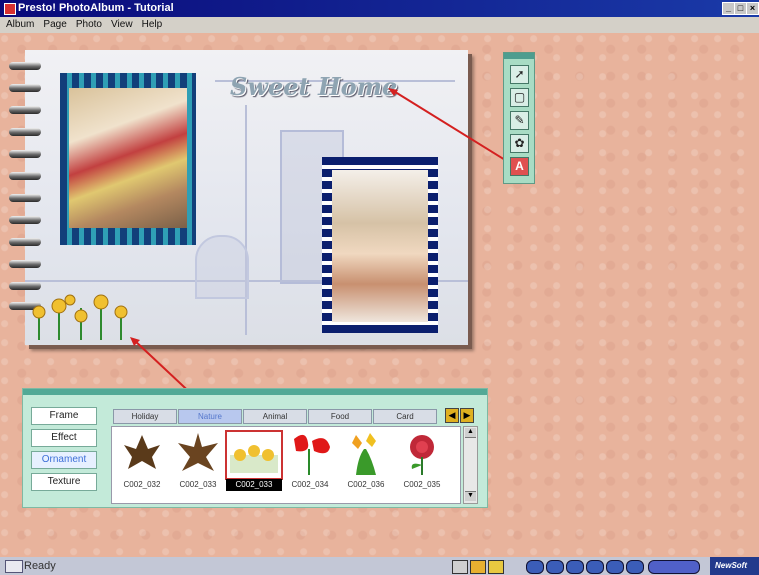 This screenshot has width=759, height=575. Describe the element at coordinates (422, 453) in the screenshot. I see `rose-ornament-thumb` at that location.